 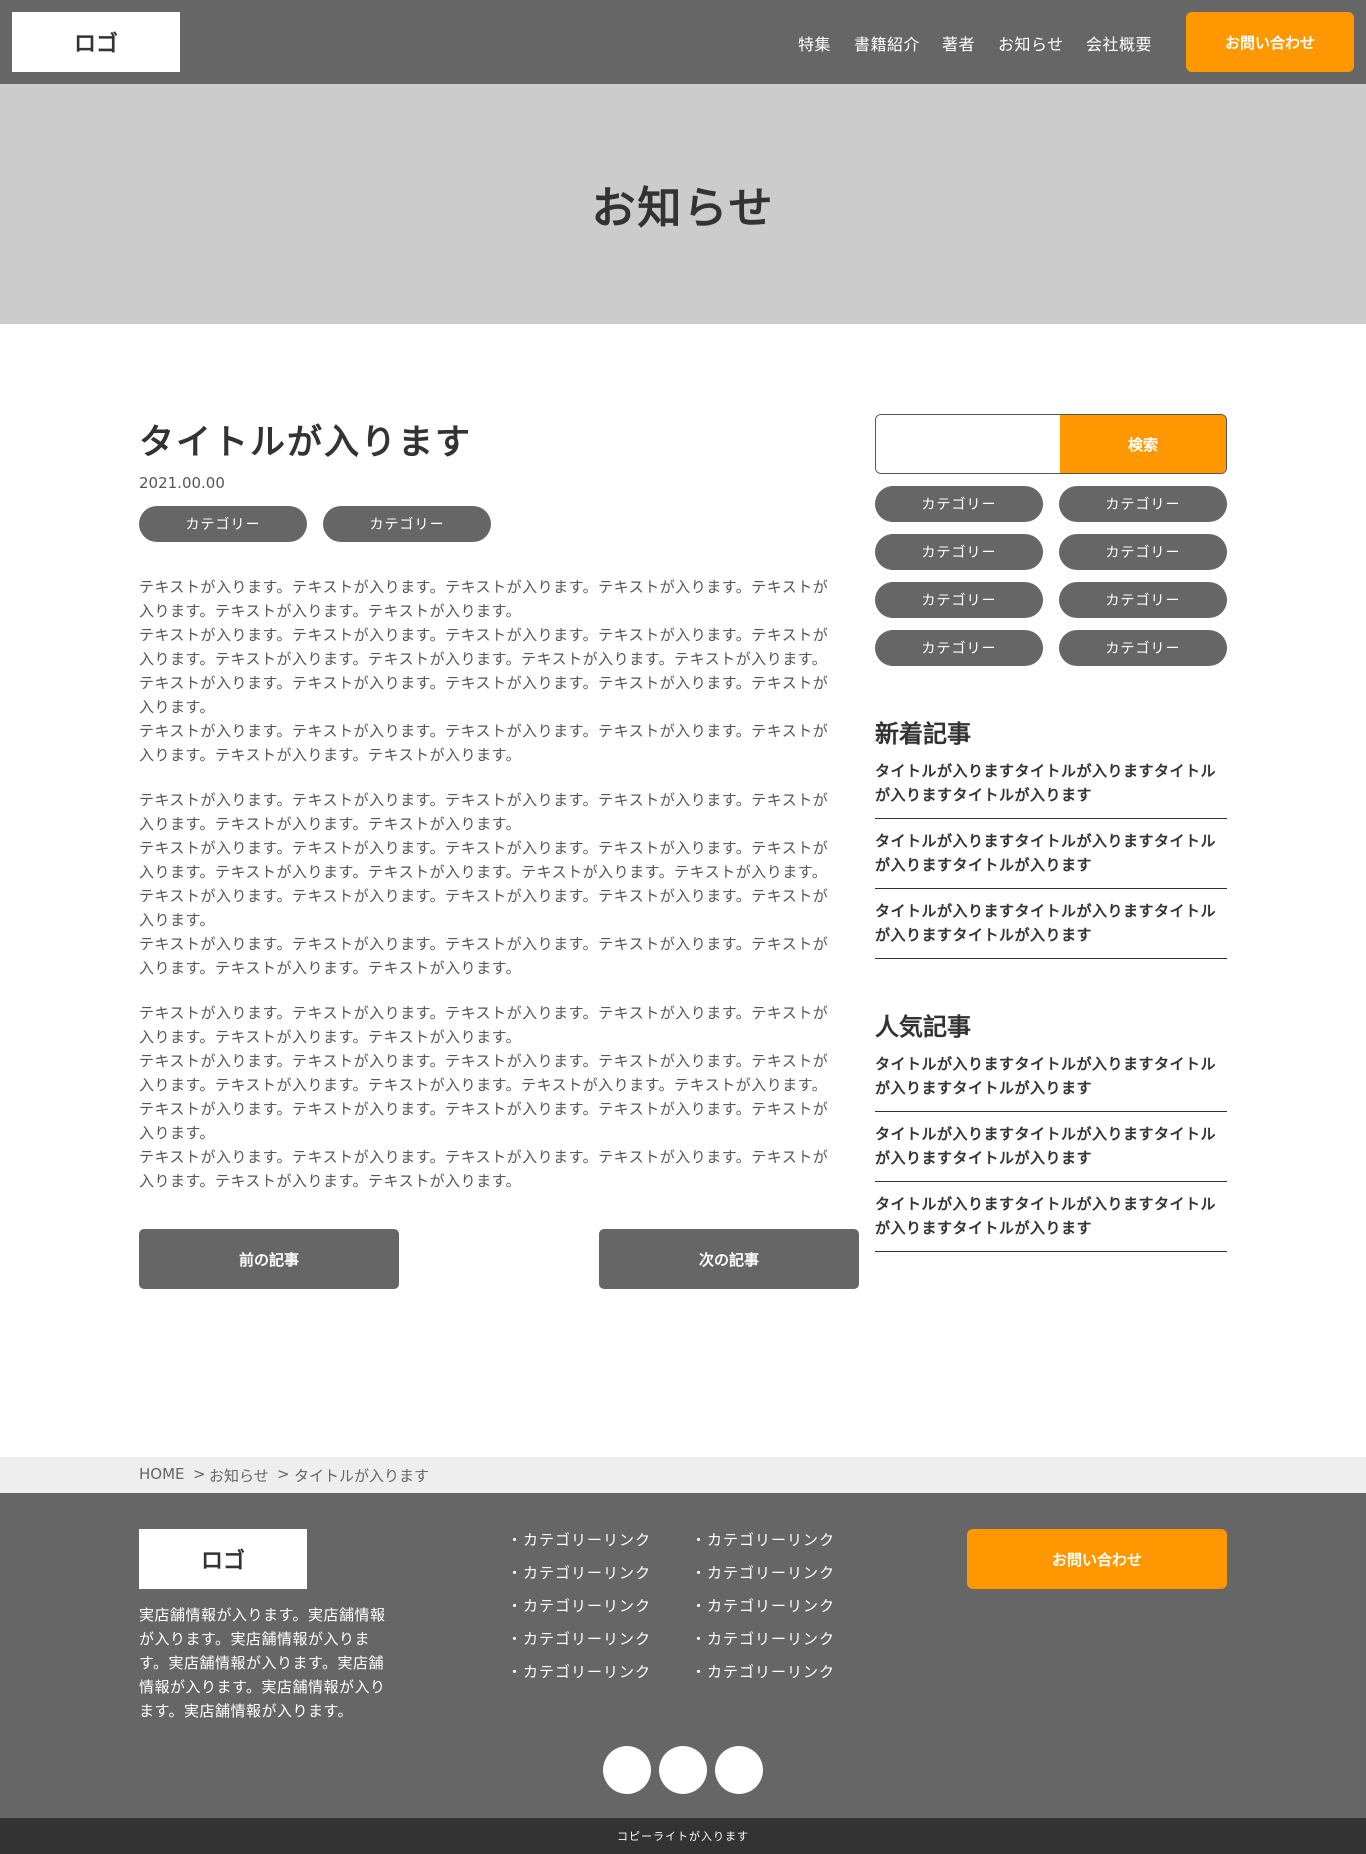 I want to click on copyright: コピーライトが入ります, so click(x=683, y=1836).